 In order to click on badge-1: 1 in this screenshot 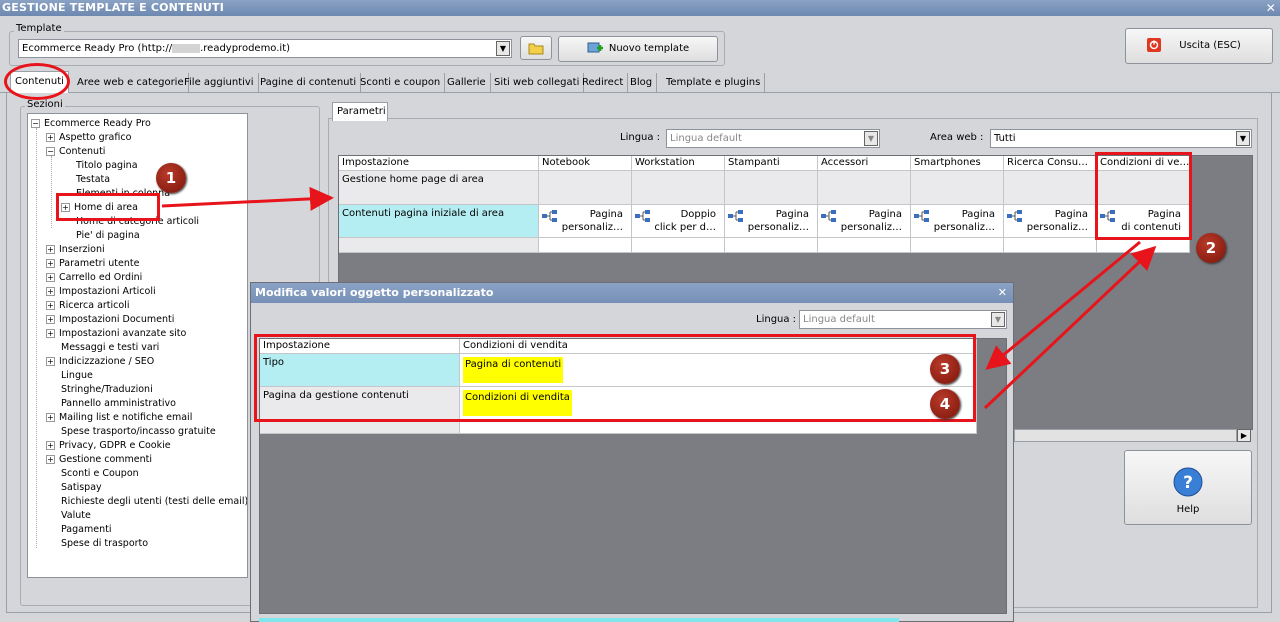, I will do `click(171, 178)`.